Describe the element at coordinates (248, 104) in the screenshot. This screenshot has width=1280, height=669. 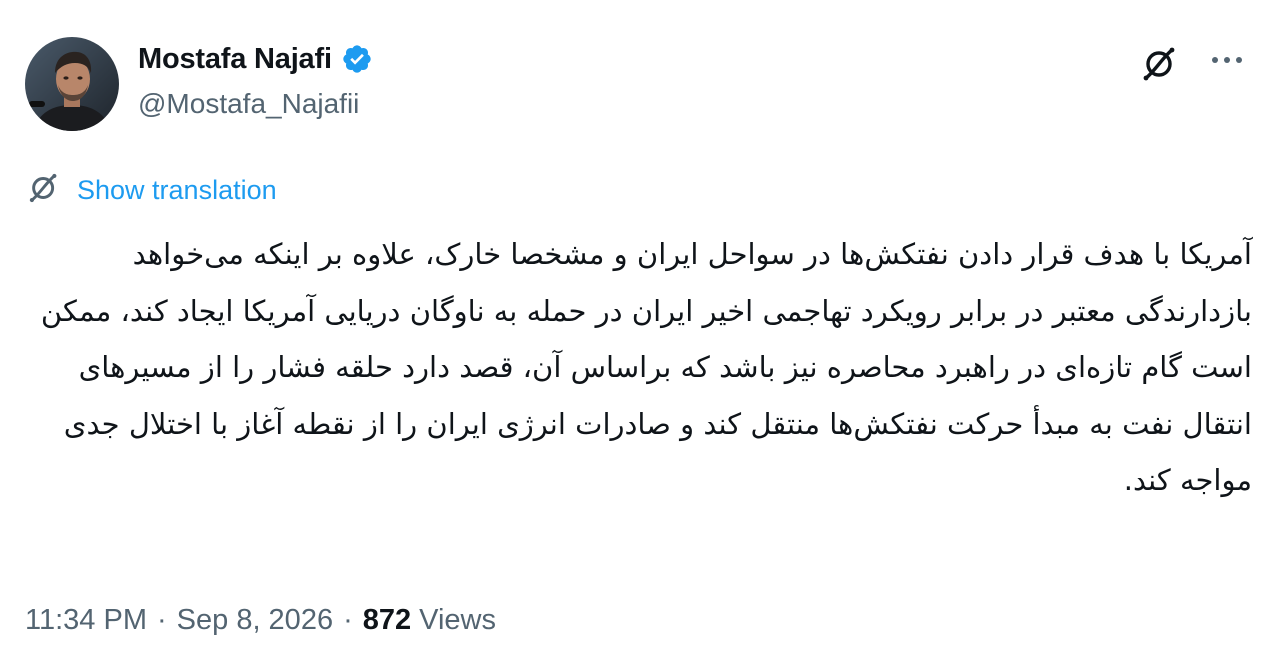
I see `author-handle: @Mostafa_Najafii` at that location.